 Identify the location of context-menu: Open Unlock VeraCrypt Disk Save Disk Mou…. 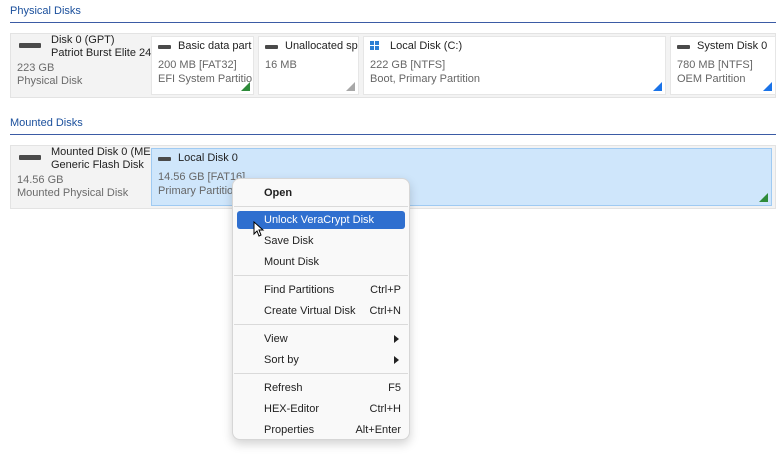
(321, 309).